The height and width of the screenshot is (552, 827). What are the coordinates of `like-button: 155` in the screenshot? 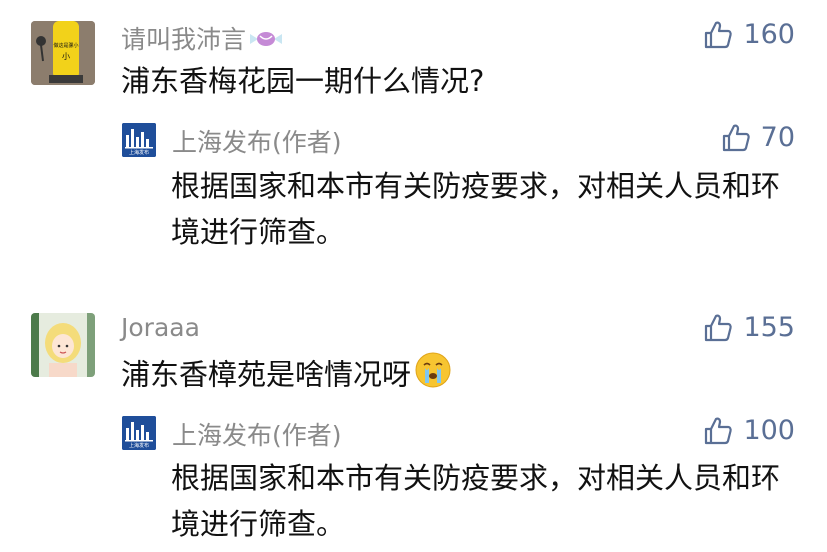 It's located at (749, 327).